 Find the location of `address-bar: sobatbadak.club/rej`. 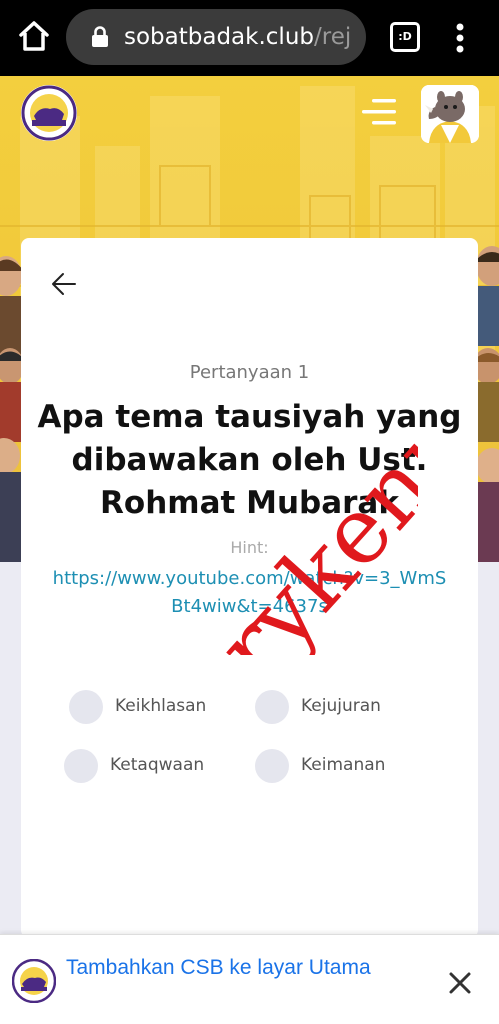

address-bar: sobatbadak.club/rej is located at coordinates (216, 37).